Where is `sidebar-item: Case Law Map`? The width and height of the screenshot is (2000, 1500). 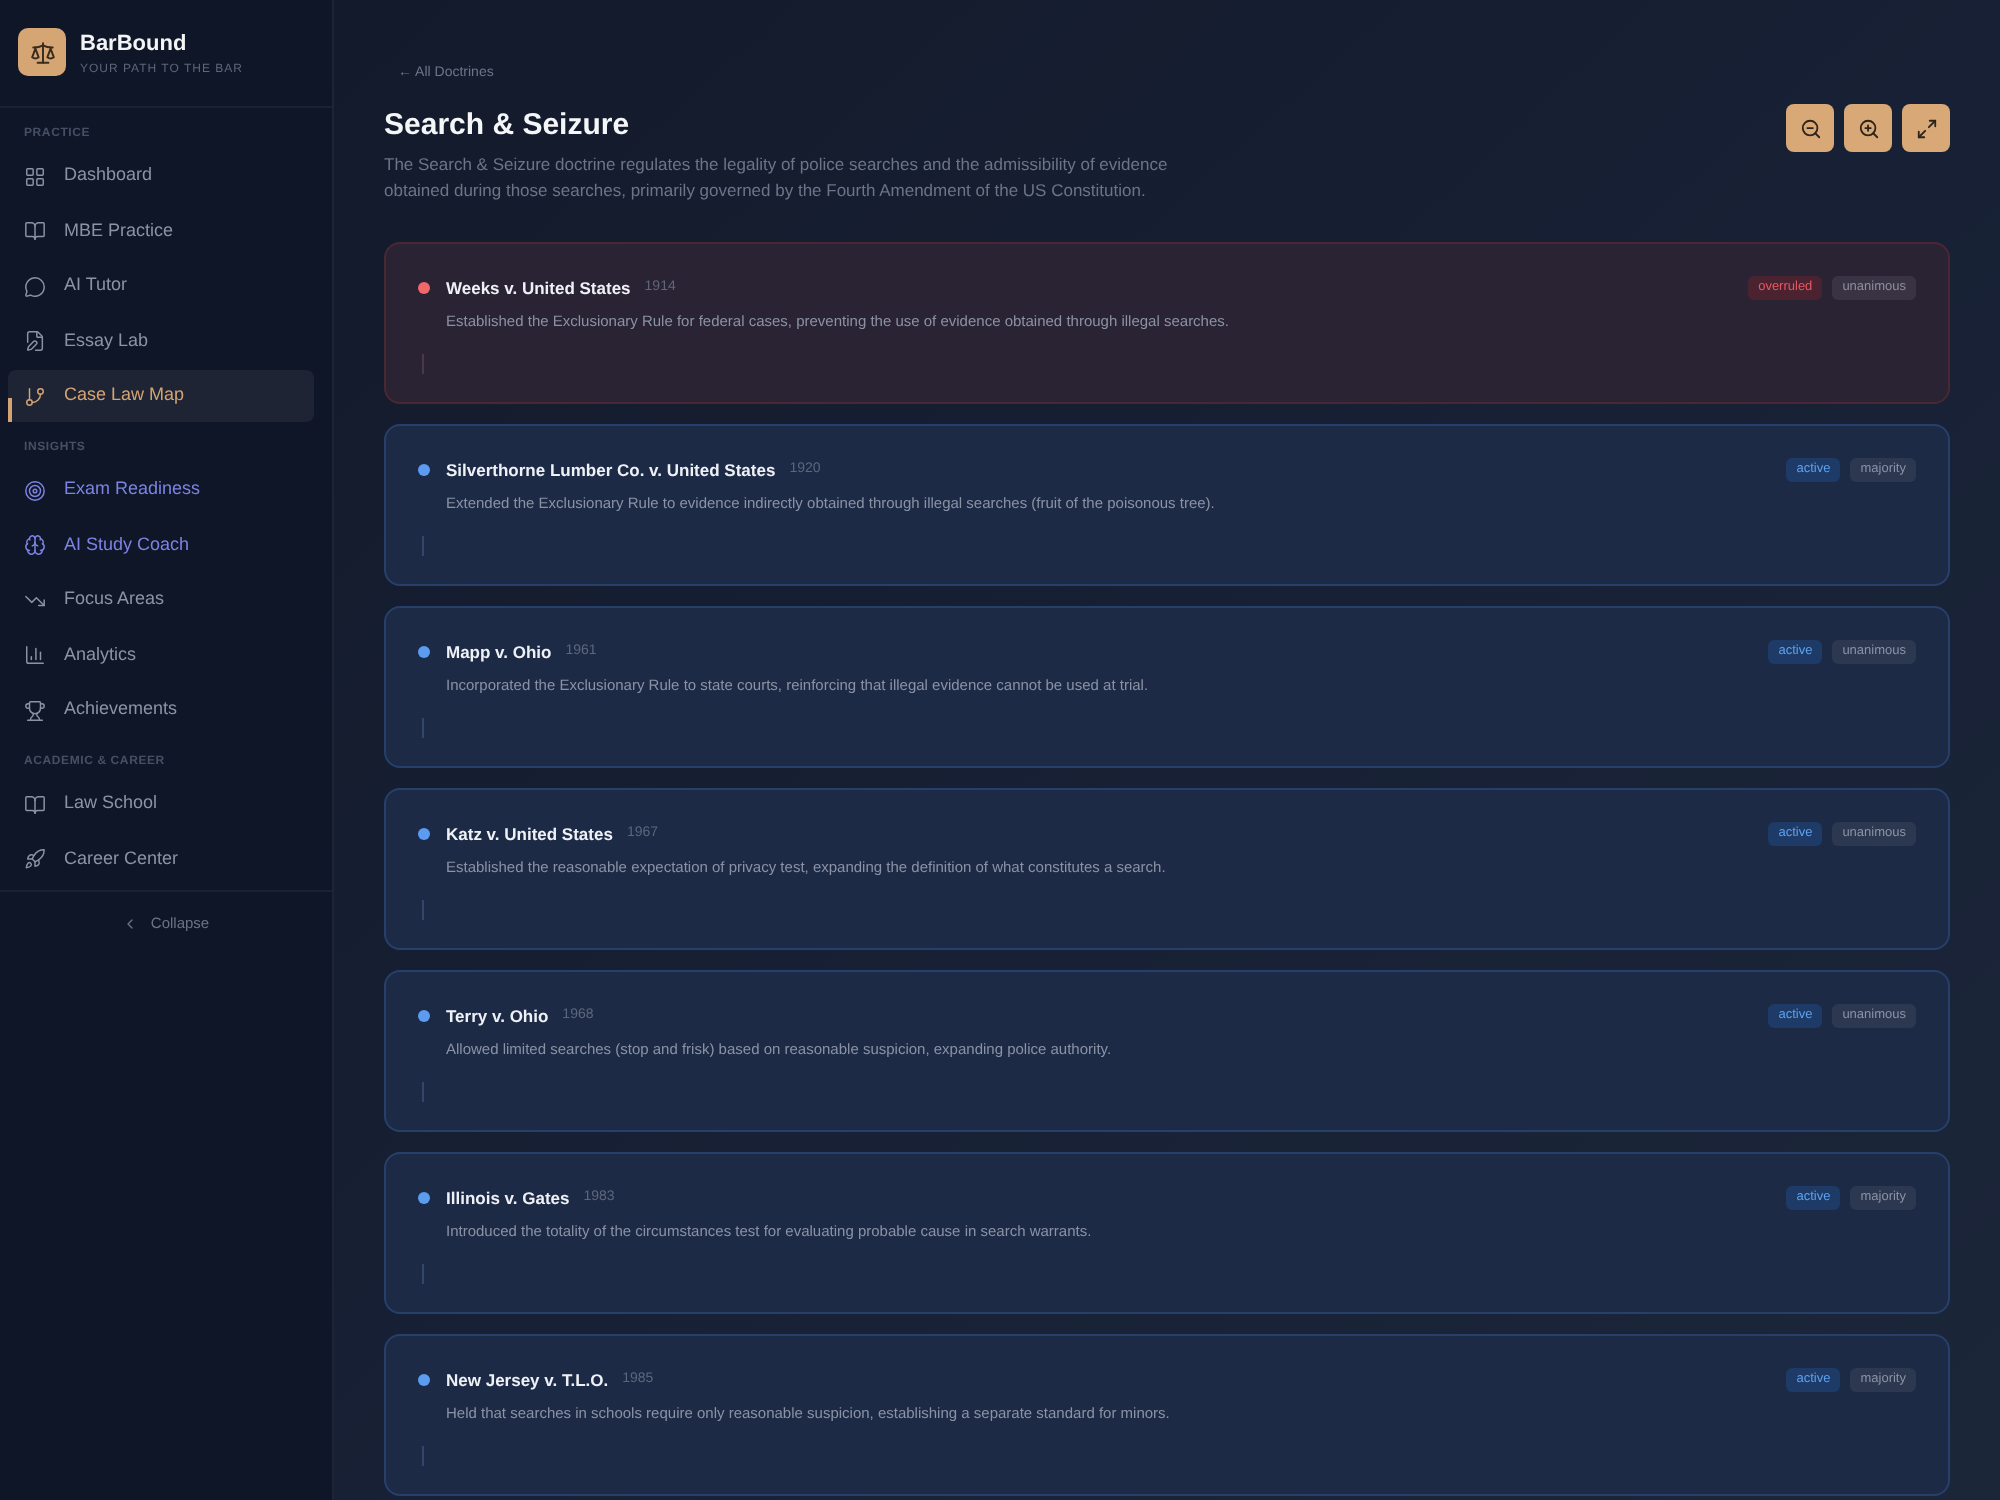 sidebar-item: Case Law Map is located at coordinates (161, 396).